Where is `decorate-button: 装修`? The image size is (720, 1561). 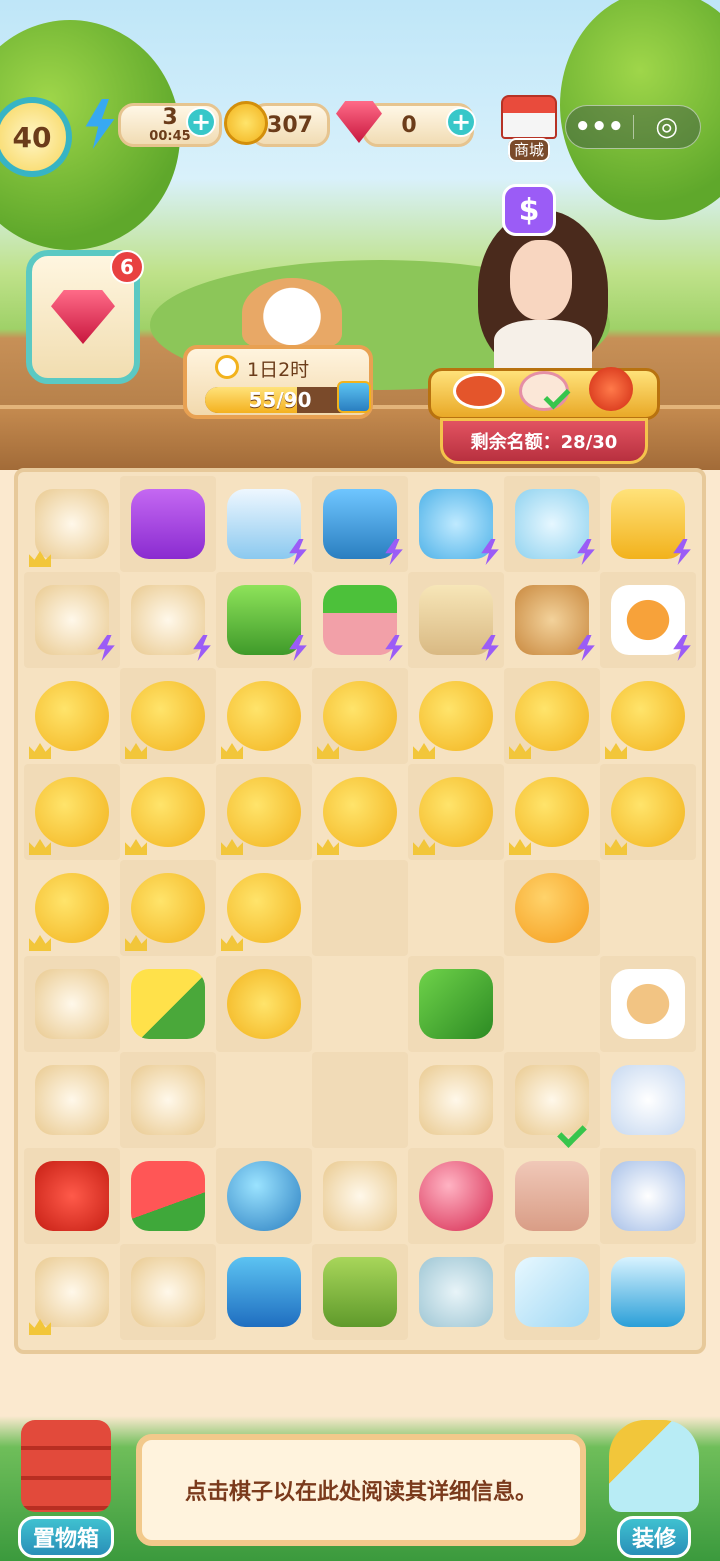 decorate-button: 装修 is located at coordinates (654, 1489).